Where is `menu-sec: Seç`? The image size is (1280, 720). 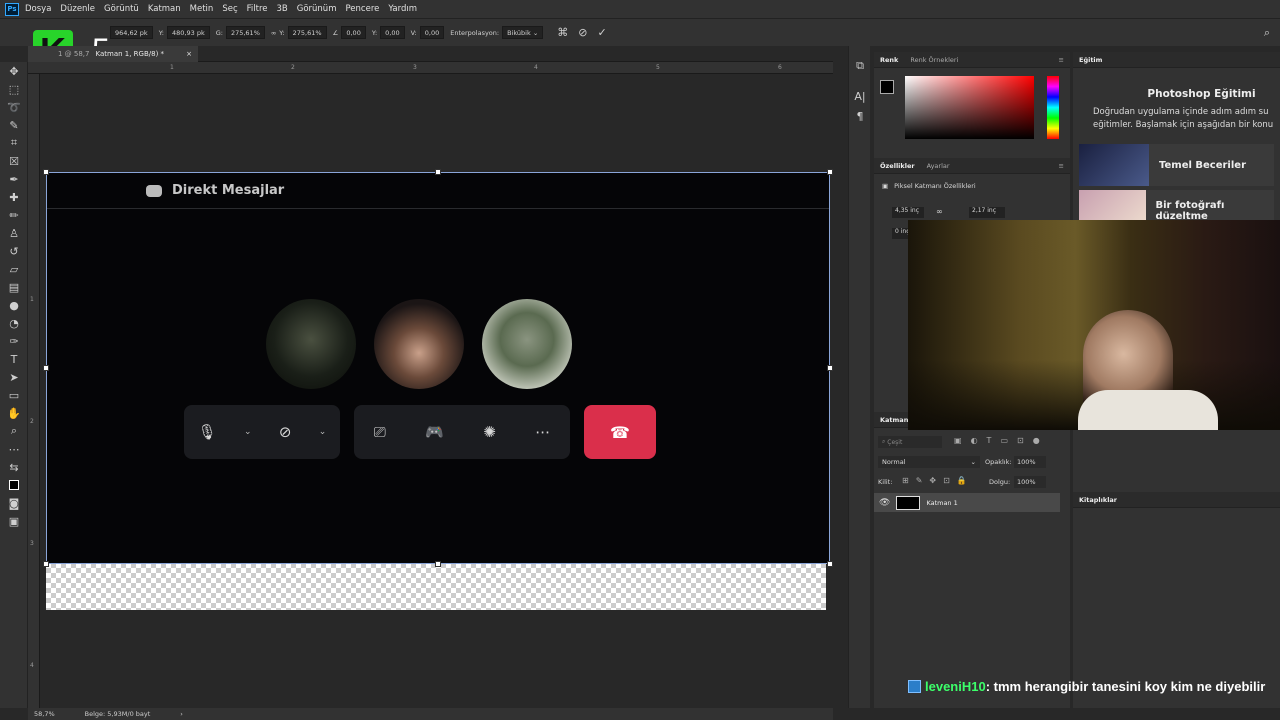
menu-sec: Seç is located at coordinates (229, 9).